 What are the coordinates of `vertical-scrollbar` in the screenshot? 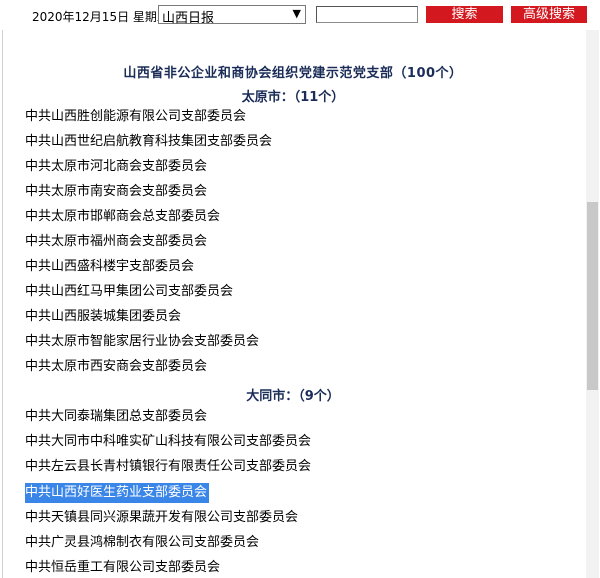 It's located at (592, 304).